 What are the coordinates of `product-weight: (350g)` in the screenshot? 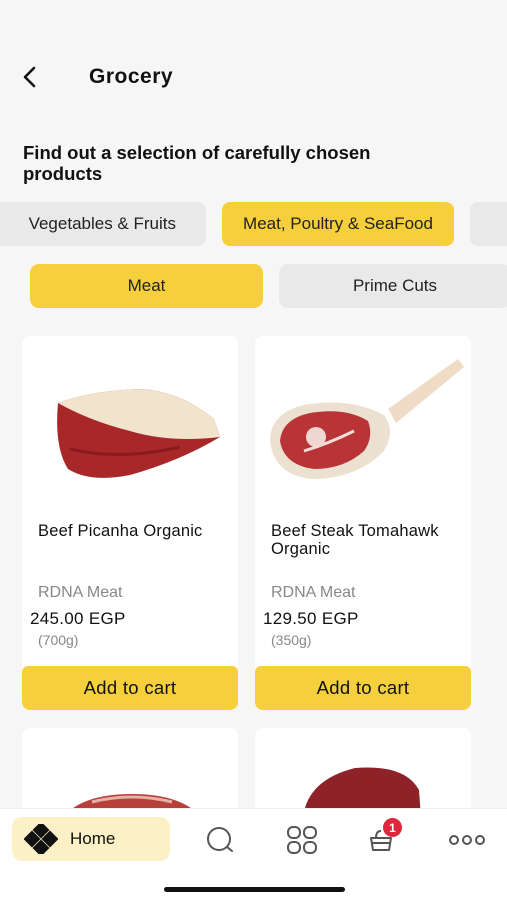 It's located at (291, 640).